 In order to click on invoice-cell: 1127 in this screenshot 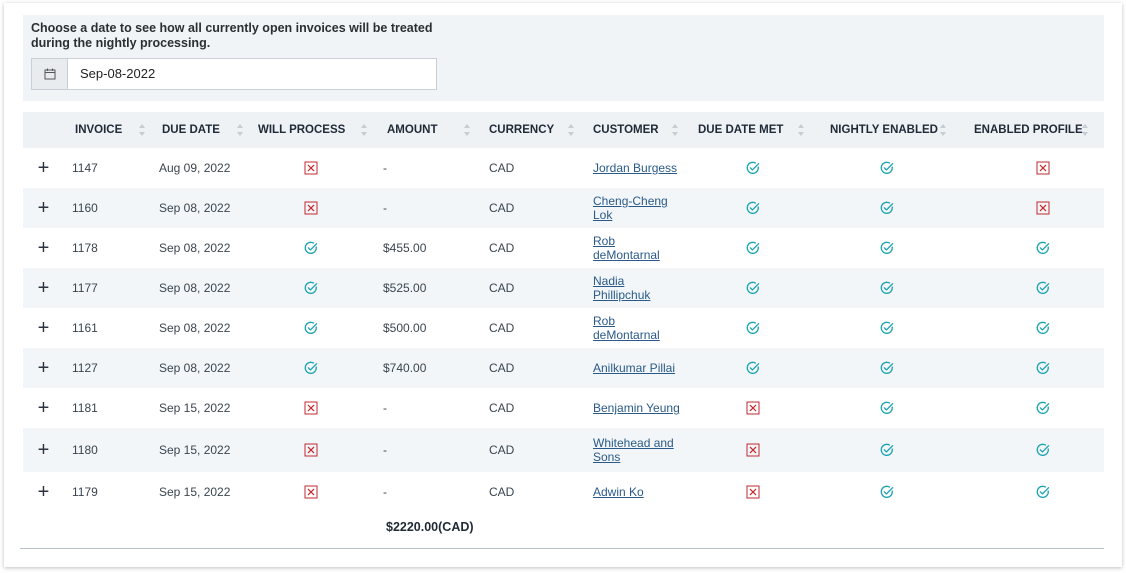, I will do `click(108, 368)`.